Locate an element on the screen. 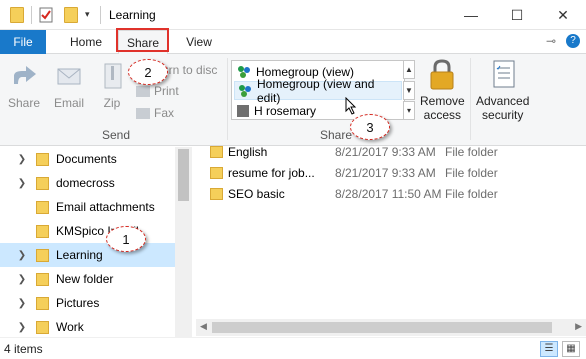 This screenshot has height=359, width=586. scroll-left-icon: ◀ is located at coordinates (203, 326).